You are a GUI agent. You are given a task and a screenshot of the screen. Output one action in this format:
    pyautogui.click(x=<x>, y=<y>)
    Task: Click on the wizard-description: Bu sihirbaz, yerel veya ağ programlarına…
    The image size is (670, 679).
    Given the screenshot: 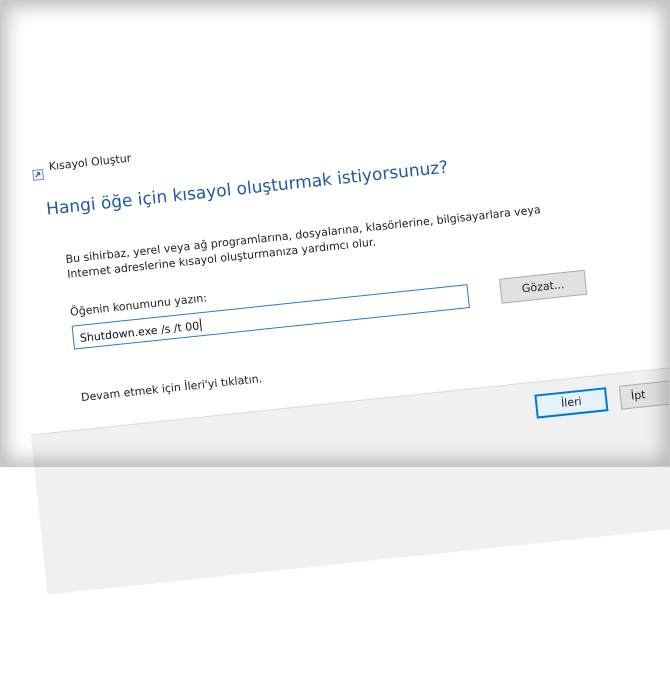 What is the action you would take?
    pyautogui.click(x=303, y=242)
    